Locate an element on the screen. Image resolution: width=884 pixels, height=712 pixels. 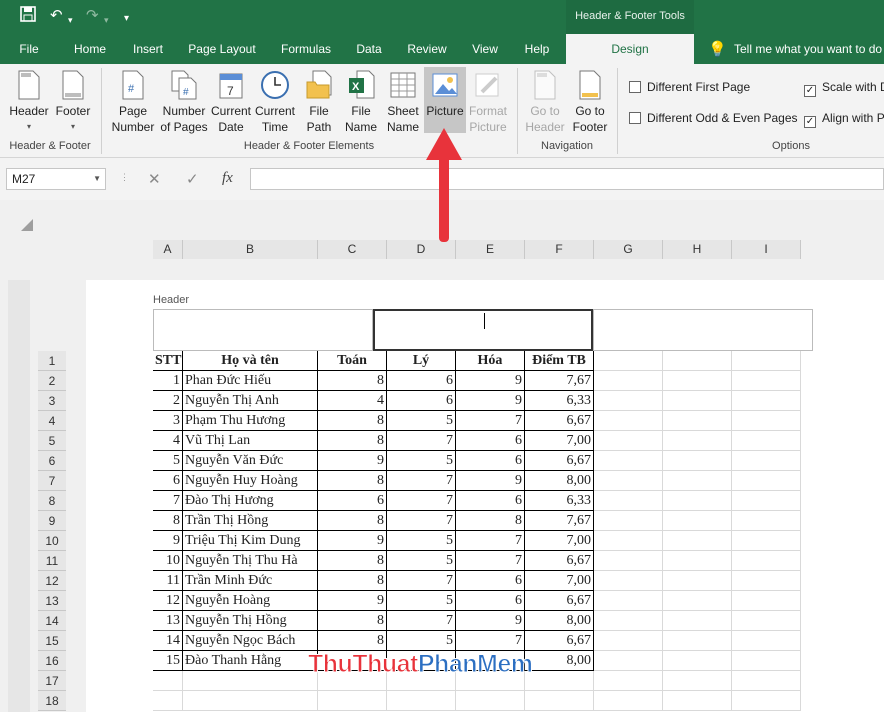
header-left-section is located at coordinates (263, 330).